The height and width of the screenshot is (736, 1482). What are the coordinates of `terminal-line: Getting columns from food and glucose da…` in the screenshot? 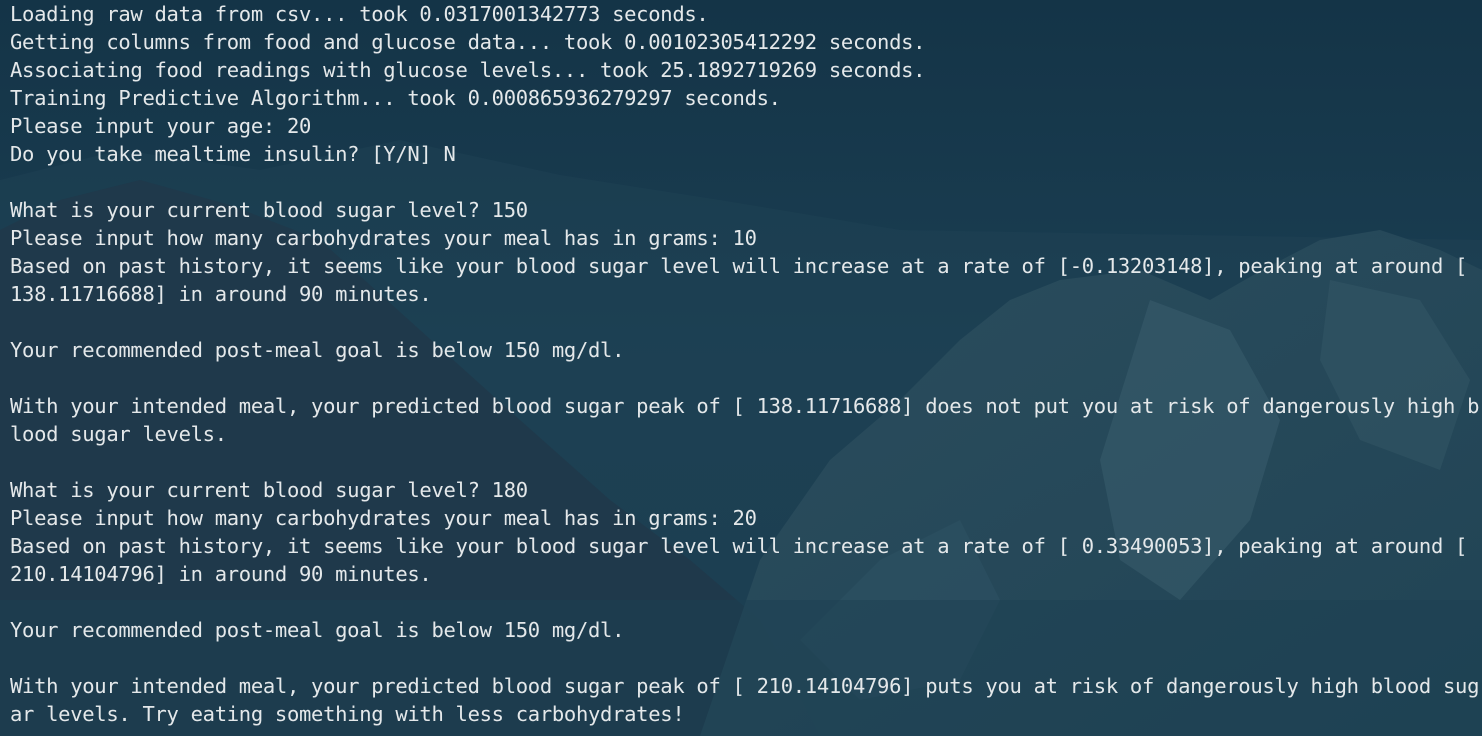 It's located at (468, 42).